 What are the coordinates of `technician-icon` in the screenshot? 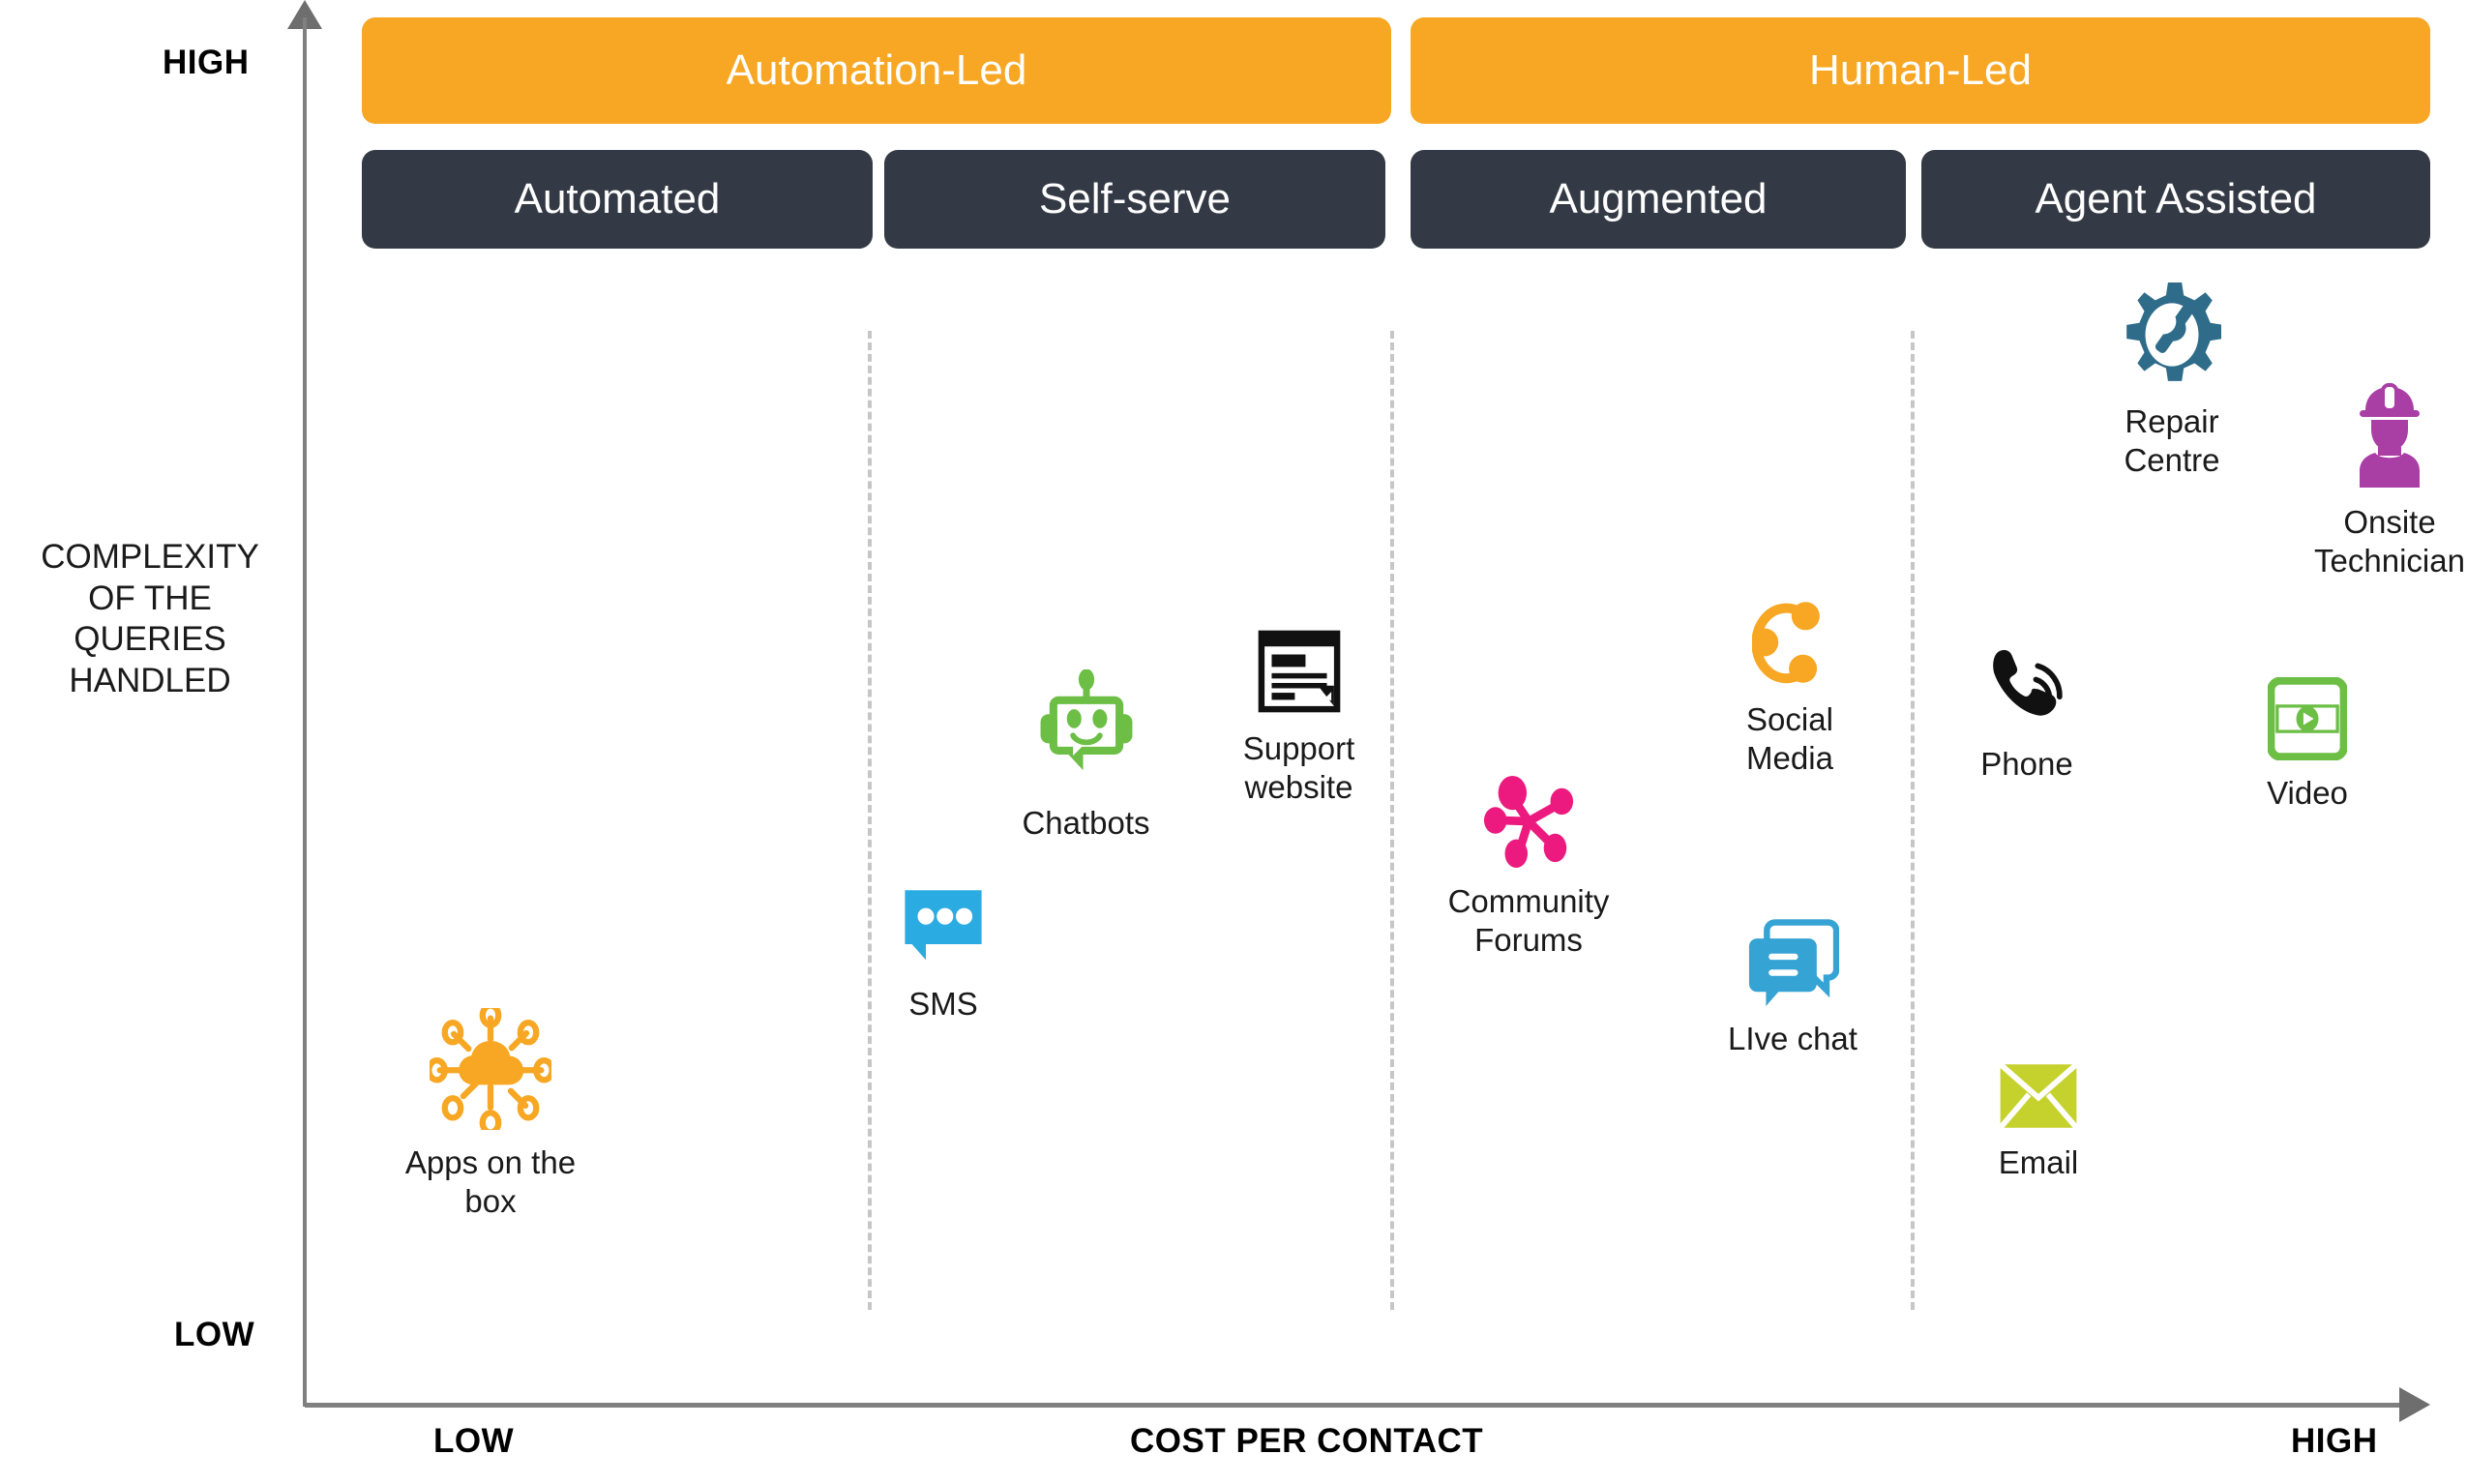 It's located at (2389, 435).